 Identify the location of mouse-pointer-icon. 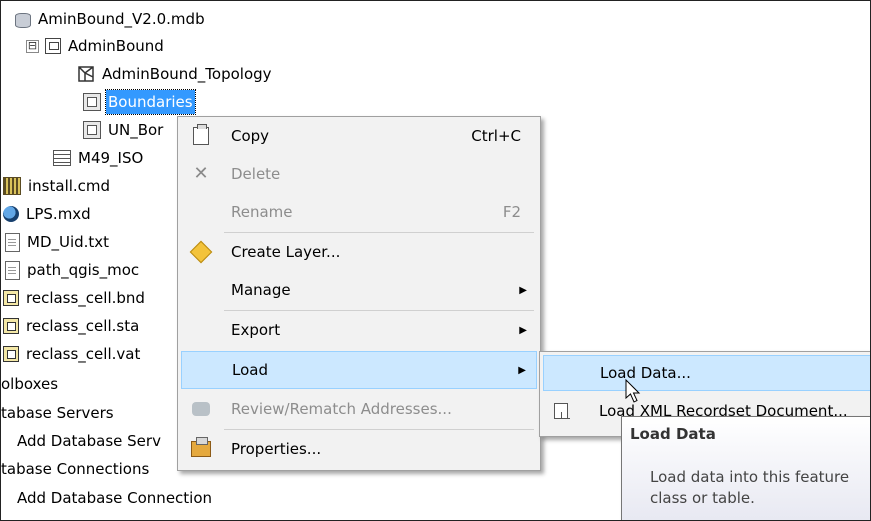
(633, 391).